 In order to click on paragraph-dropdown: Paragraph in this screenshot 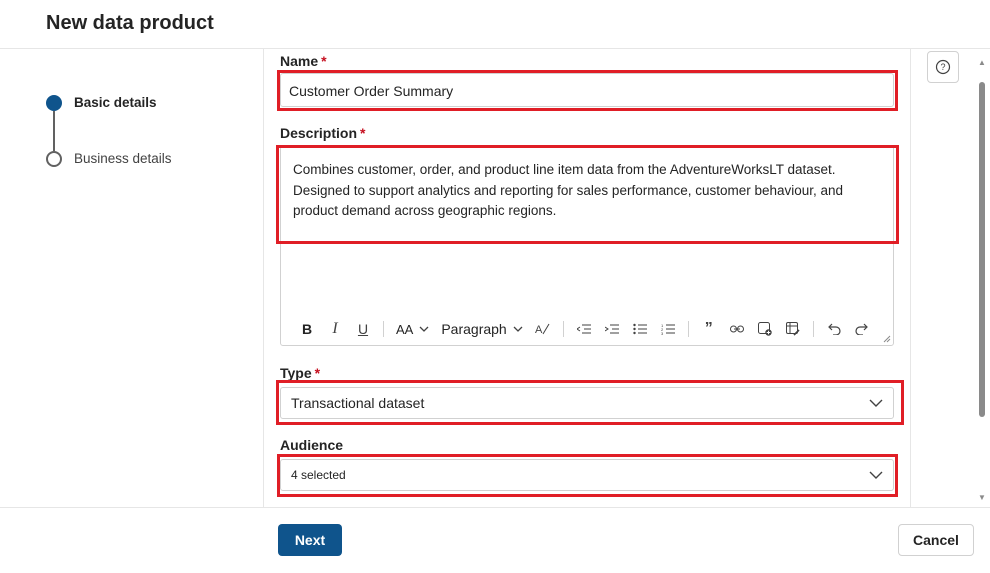, I will do `click(481, 329)`.